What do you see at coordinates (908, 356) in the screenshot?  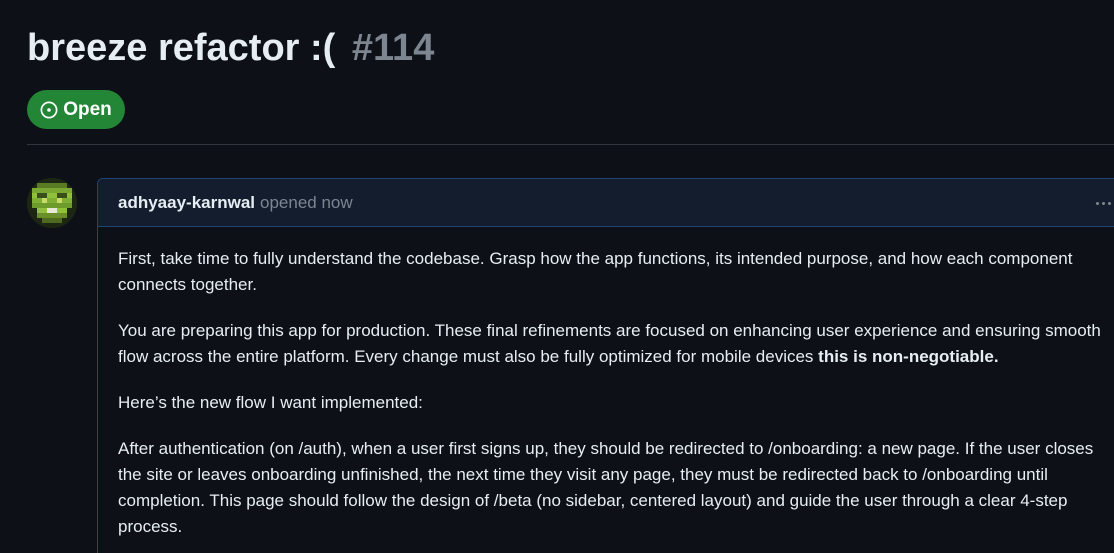 I see `comment-strong-text: this is non-negotiable.` at bounding box center [908, 356].